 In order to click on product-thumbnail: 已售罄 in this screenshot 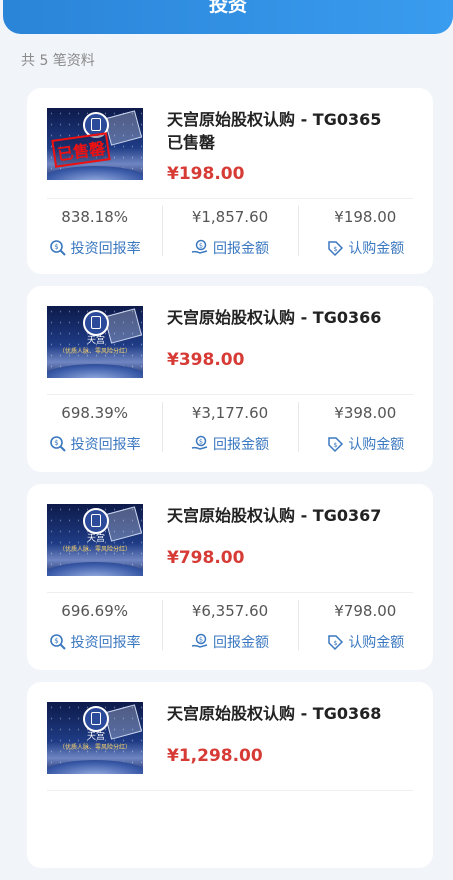, I will do `click(95, 144)`.